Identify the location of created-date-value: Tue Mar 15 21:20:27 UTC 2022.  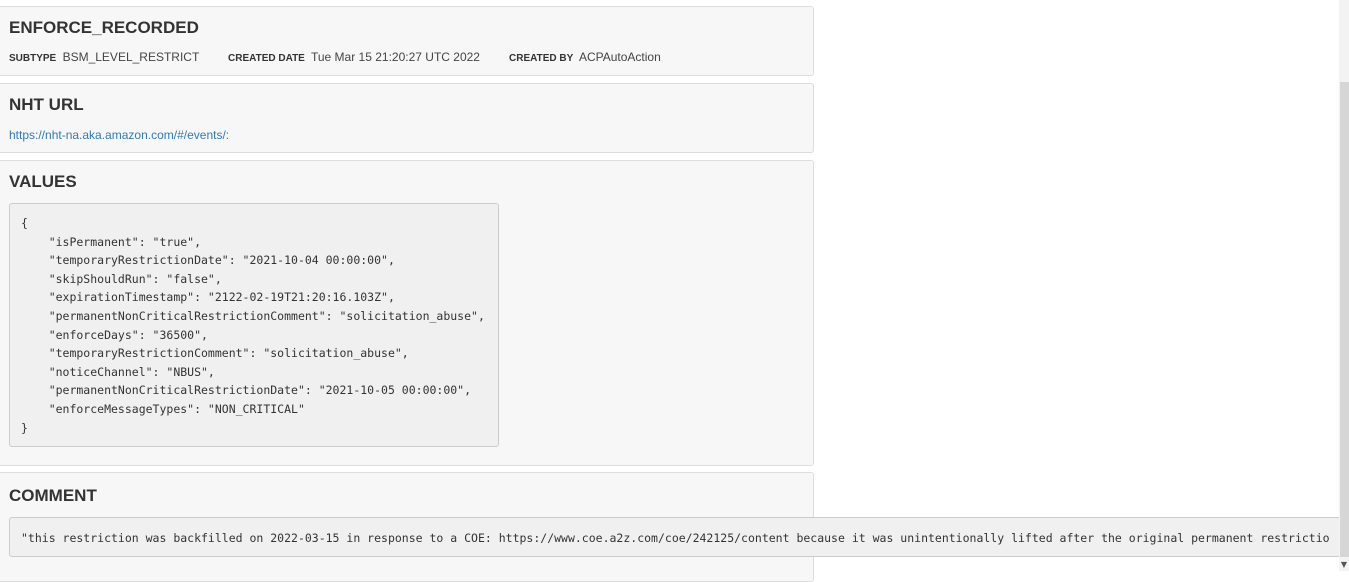
(395, 57).